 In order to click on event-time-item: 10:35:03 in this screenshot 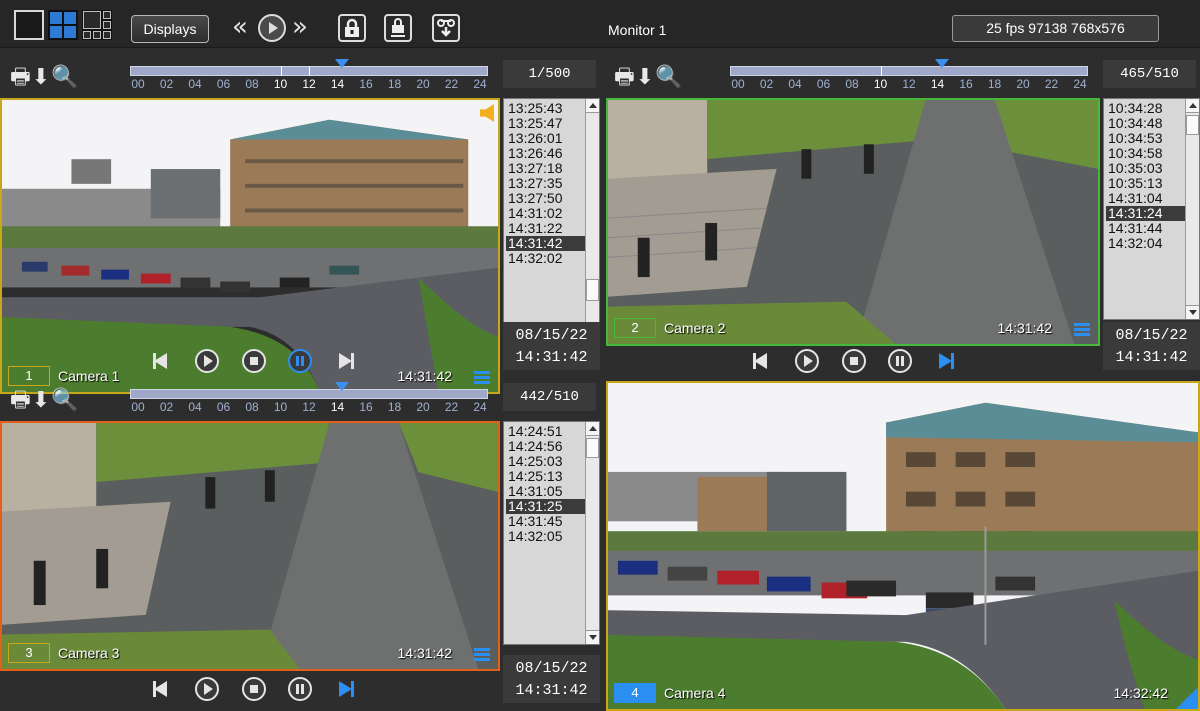, I will do `click(1145, 168)`.